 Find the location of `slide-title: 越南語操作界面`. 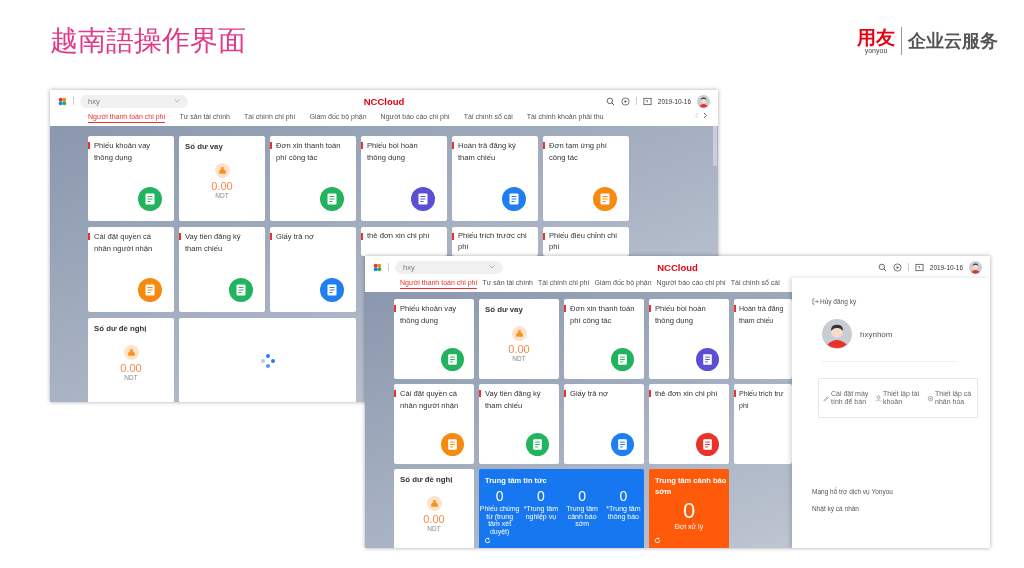

slide-title: 越南語操作界面 is located at coordinates (148, 41).